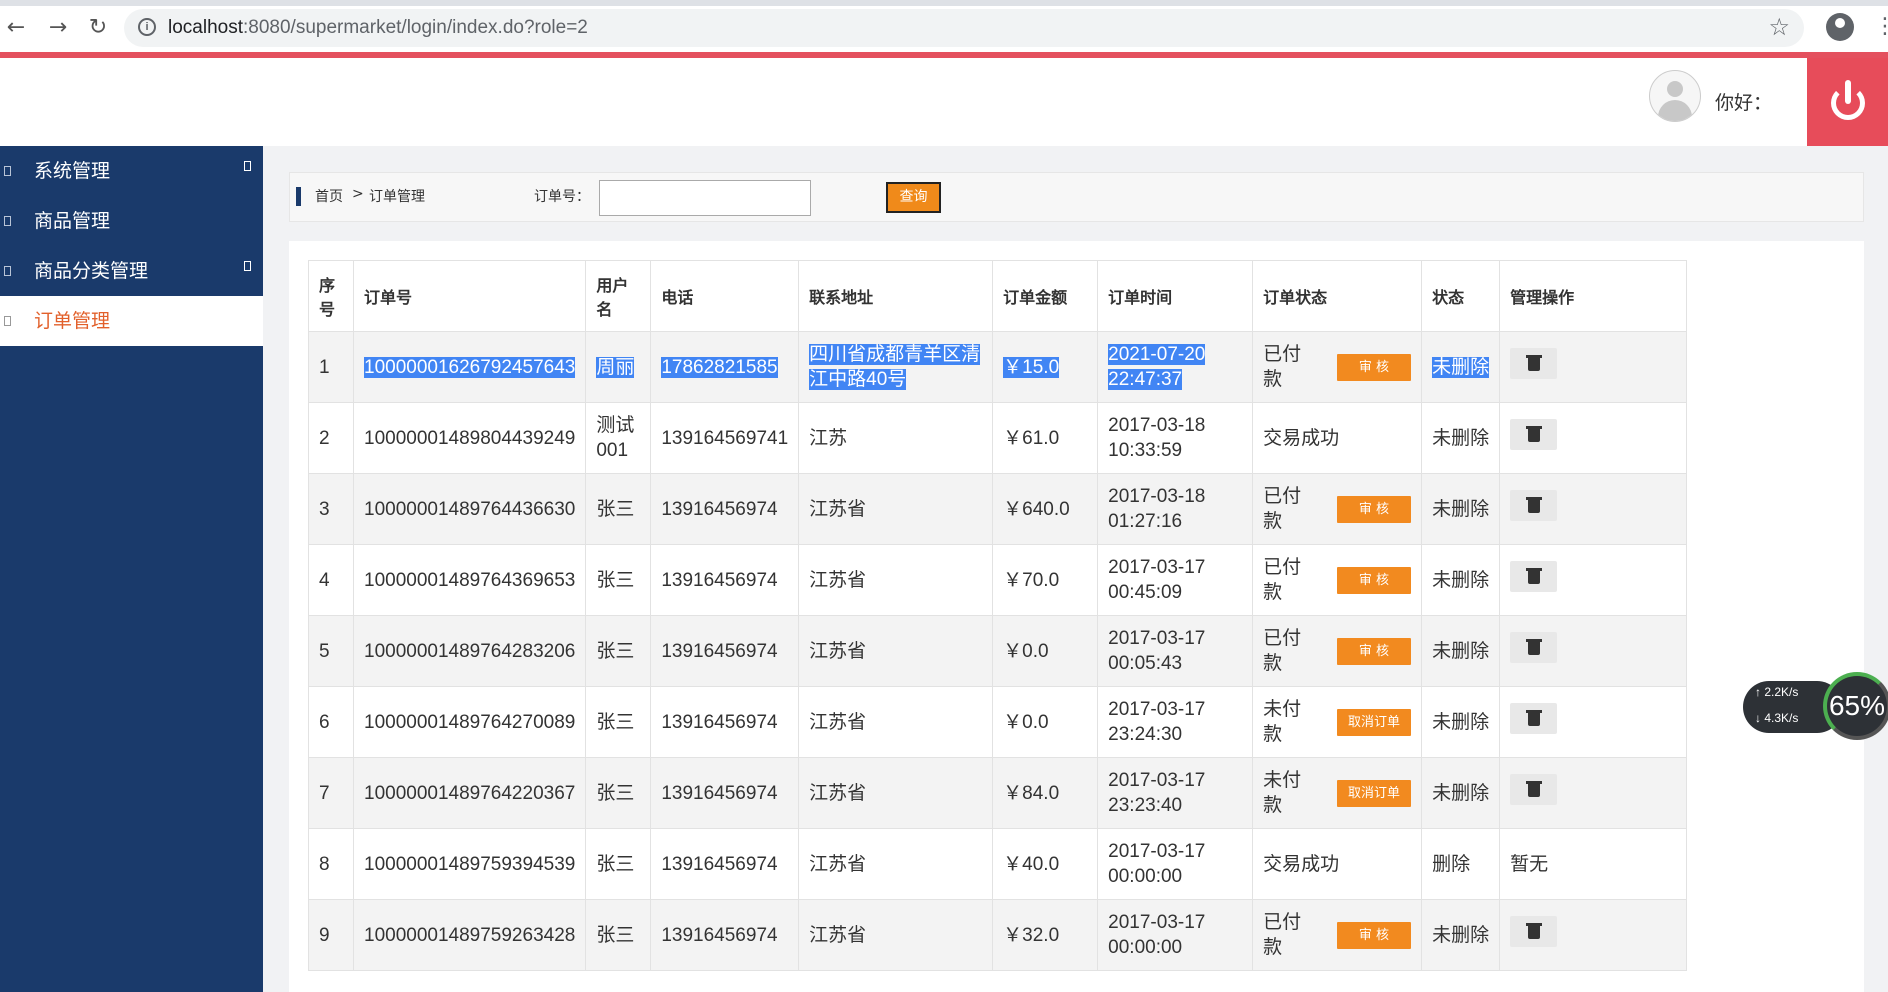 Image resolution: width=1888 pixels, height=992 pixels. Describe the element at coordinates (1881, 26) in the screenshot. I see `menu-kebab-icon: ⋮` at that location.